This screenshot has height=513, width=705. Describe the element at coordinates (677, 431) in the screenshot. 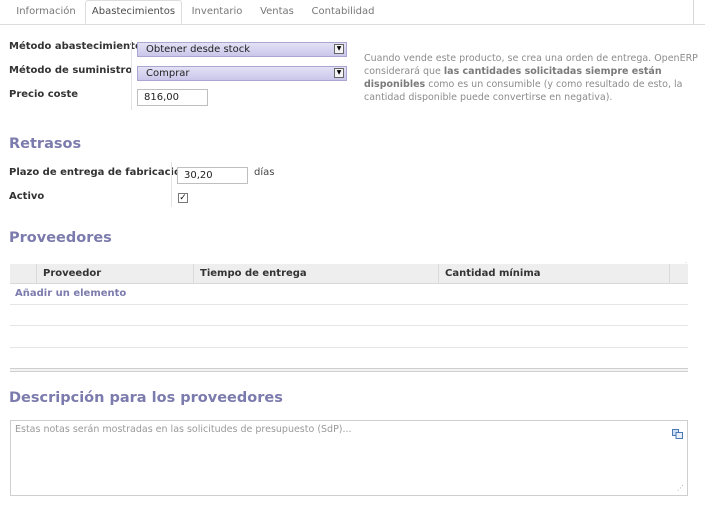

I see `translate-icon` at that location.